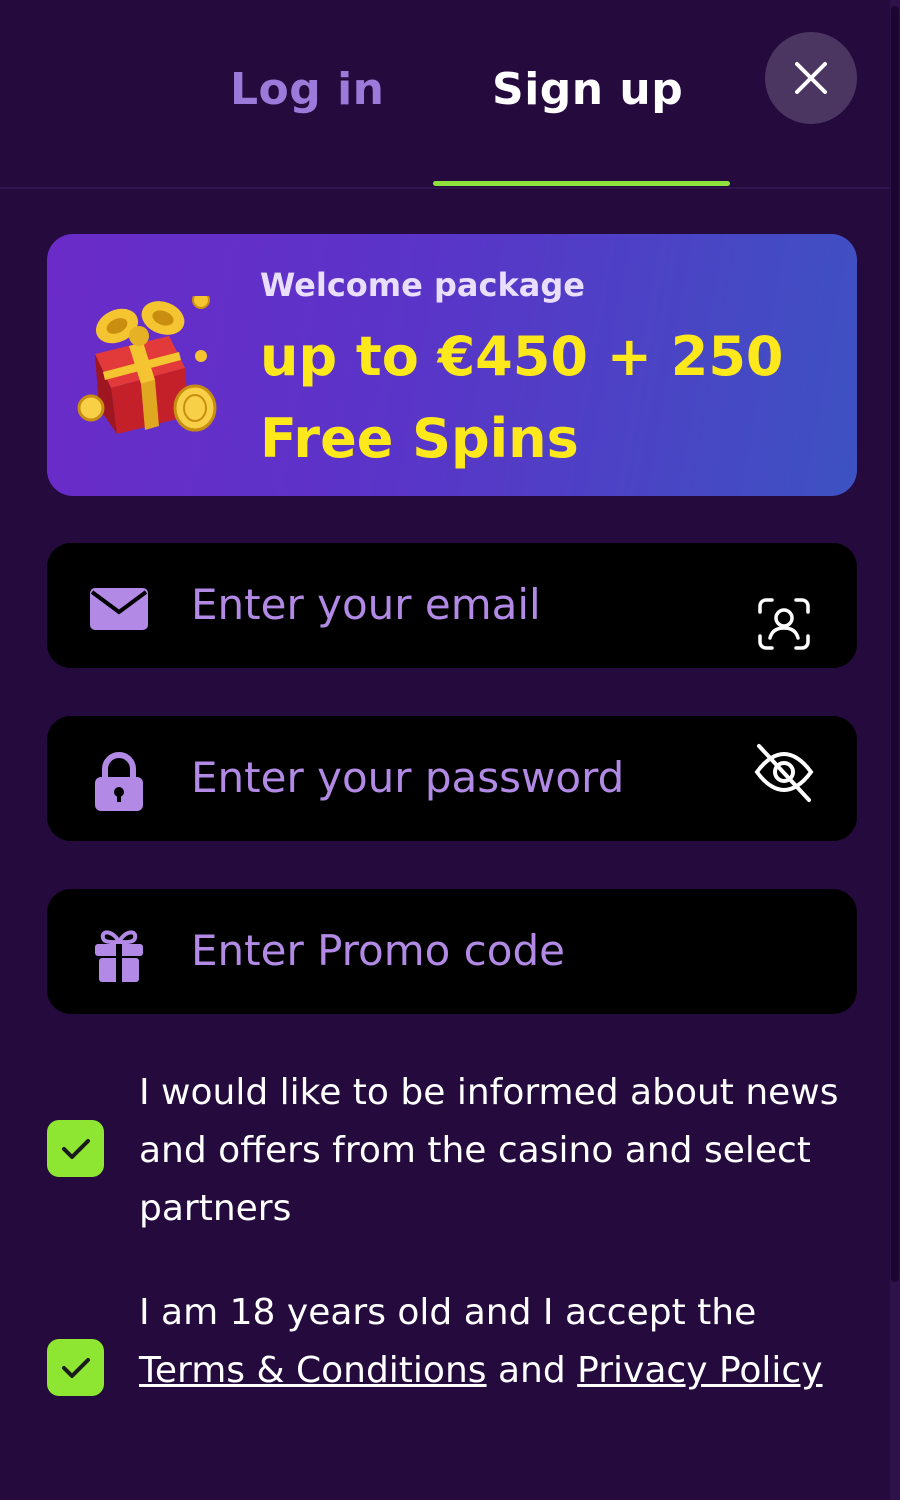 This screenshot has height=1500, width=900. I want to click on privacy-policy-link: Privacy Policy, so click(699, 1370).